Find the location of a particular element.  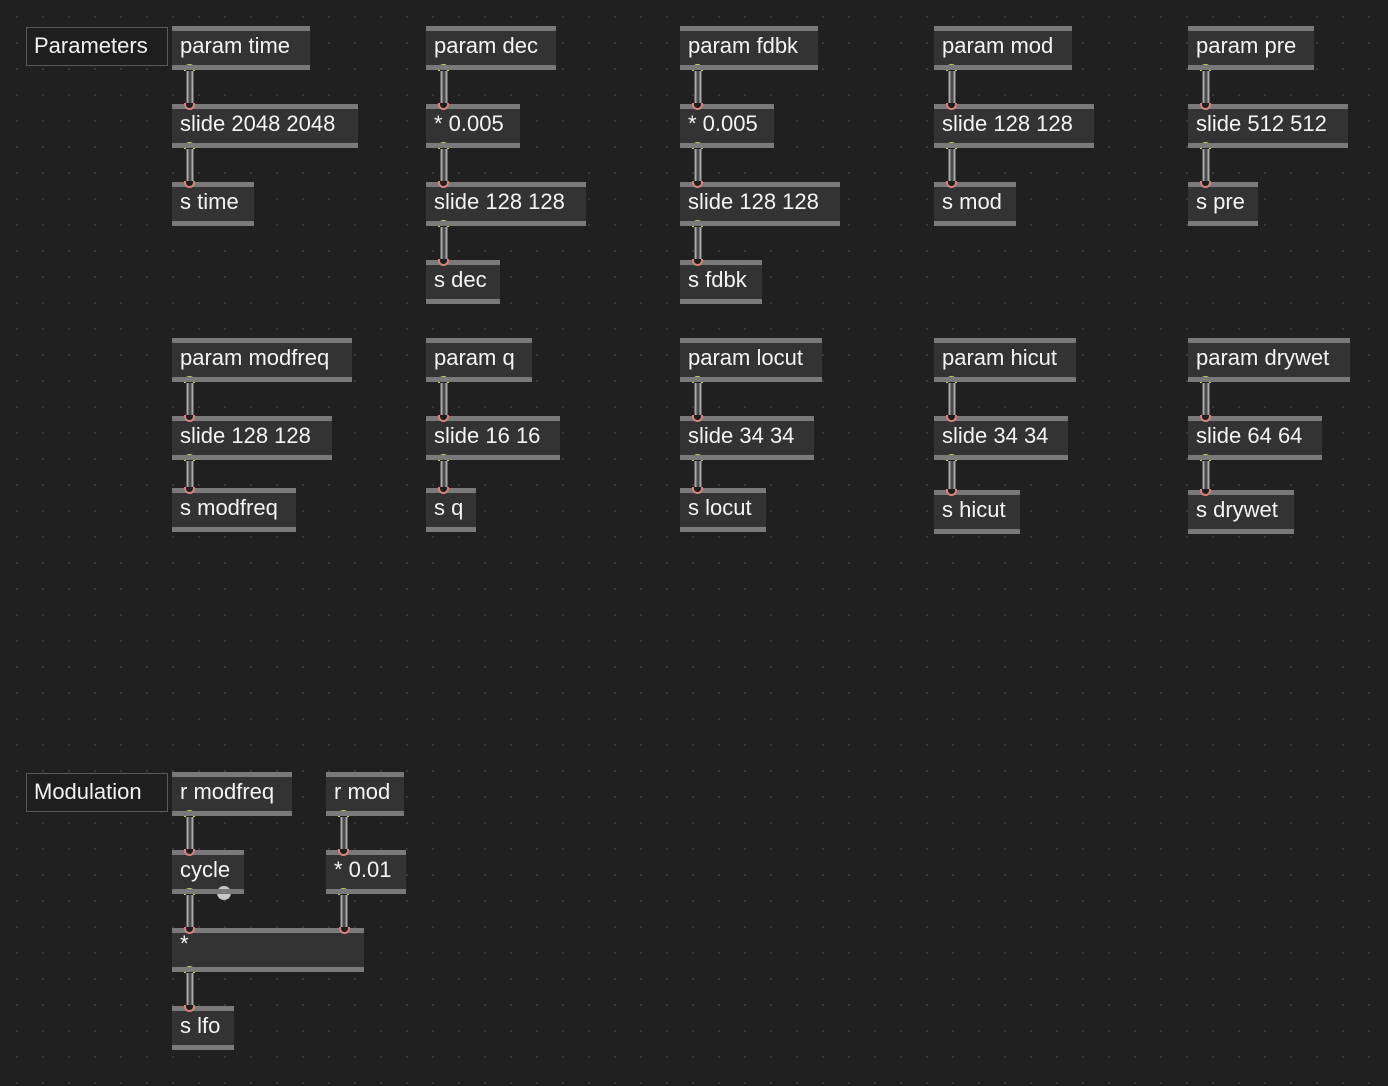

object-label: * 0.01 is located at coordinates (363, 869).